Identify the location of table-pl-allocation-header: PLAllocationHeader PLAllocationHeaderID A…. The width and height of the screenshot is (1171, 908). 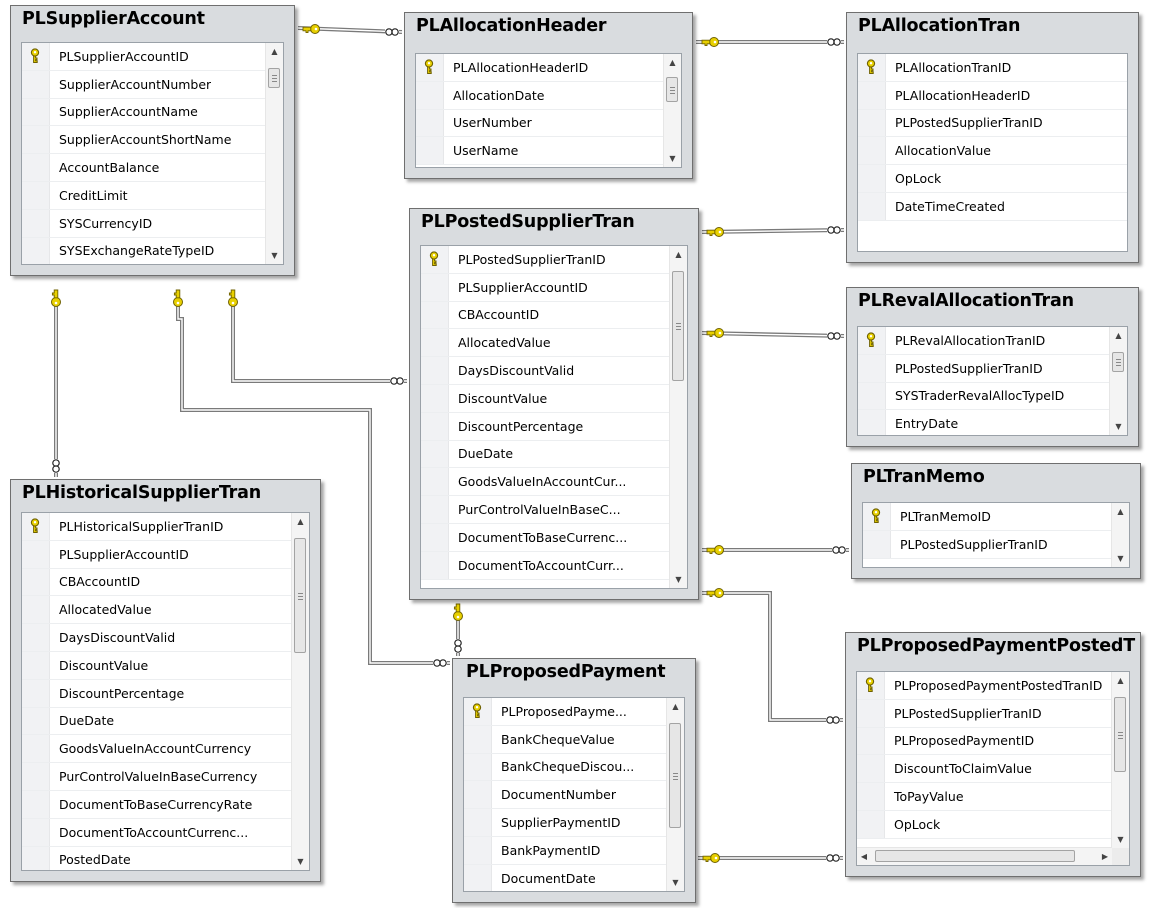
(548, 95).